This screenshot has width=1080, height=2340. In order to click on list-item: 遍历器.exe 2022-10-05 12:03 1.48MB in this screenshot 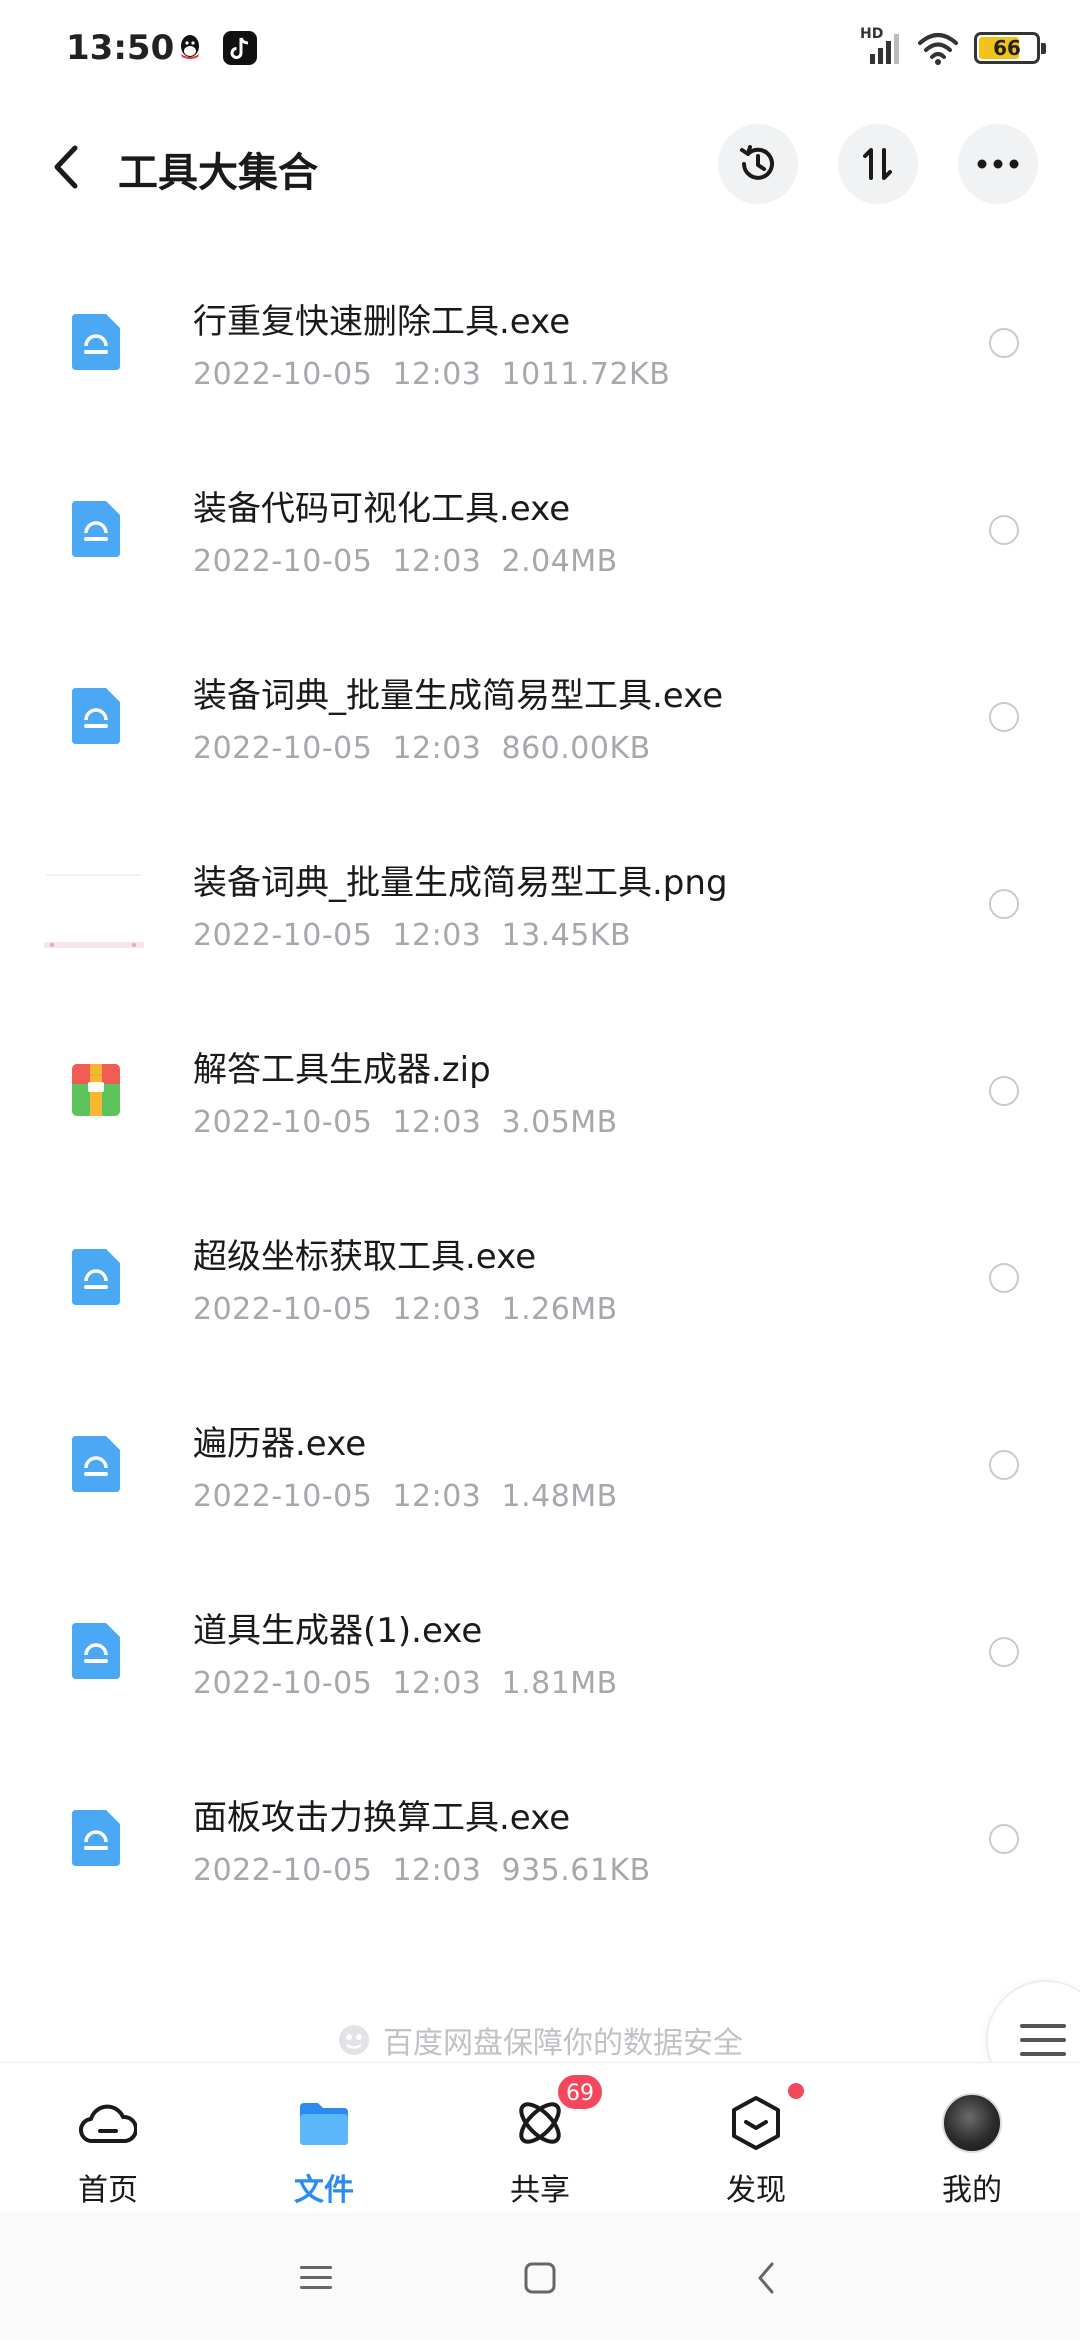, I will do `click(540, 1477)`.